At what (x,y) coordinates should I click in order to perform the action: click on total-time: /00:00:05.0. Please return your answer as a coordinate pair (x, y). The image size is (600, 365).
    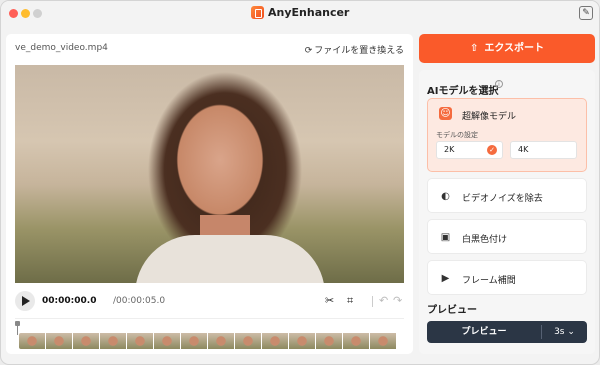
    Looking at the image, I should click on (139, 301).